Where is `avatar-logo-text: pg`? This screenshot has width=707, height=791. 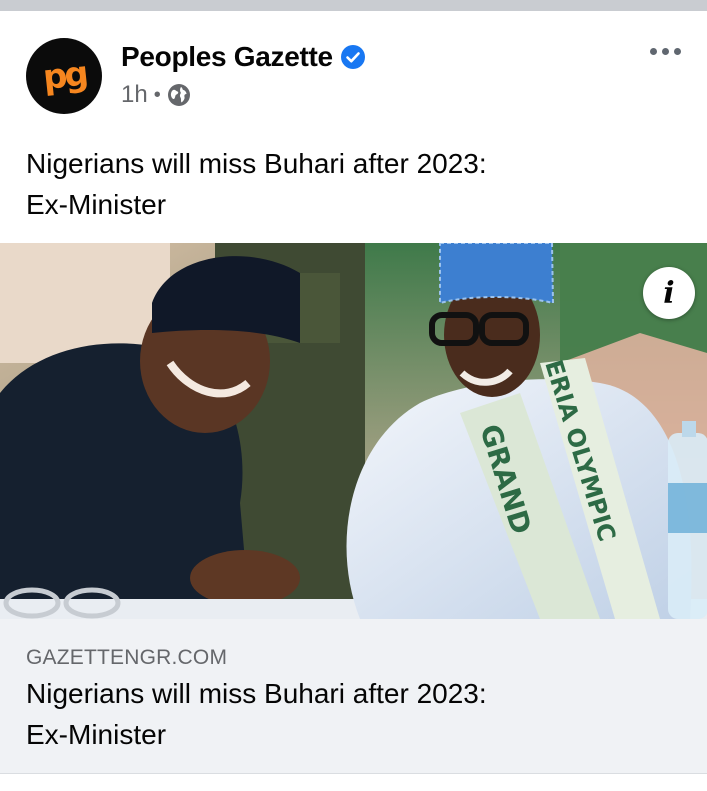
avatar-logo-text: pg is located at coordinates (64, 76).